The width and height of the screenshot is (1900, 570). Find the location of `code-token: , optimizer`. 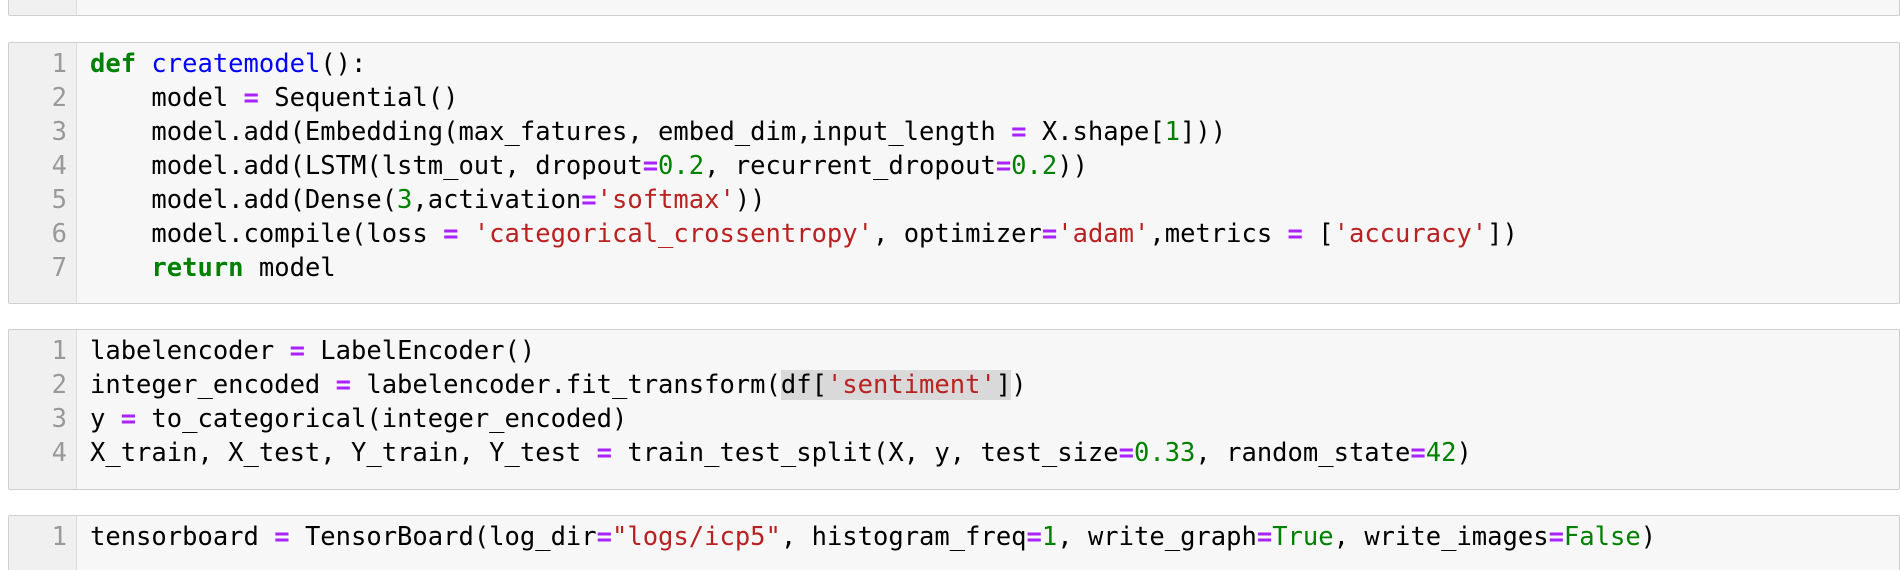

code-token: , optimizer is located at coordinates (957, 234).